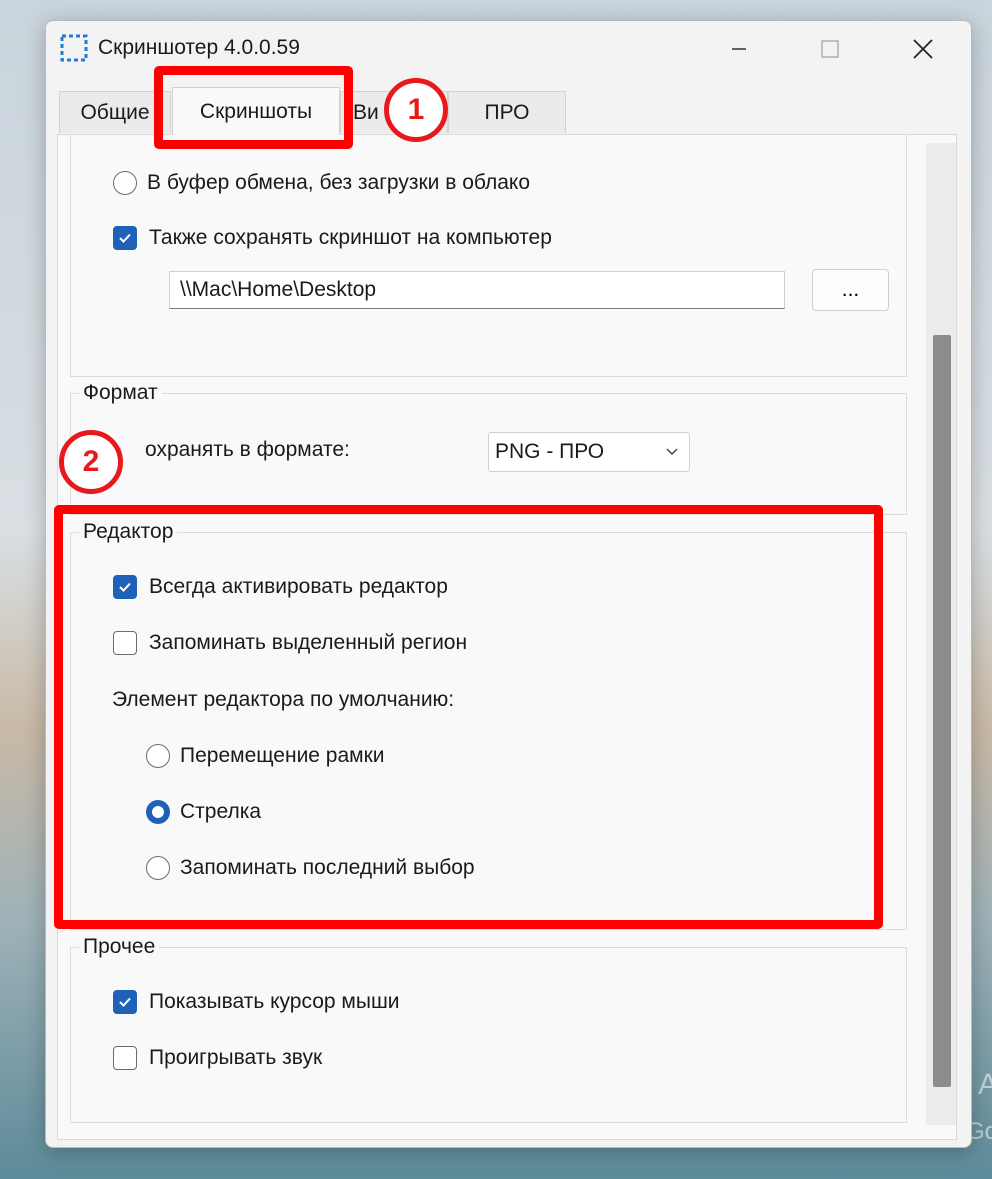  I want to click on minimize-button, so click(739, 49).